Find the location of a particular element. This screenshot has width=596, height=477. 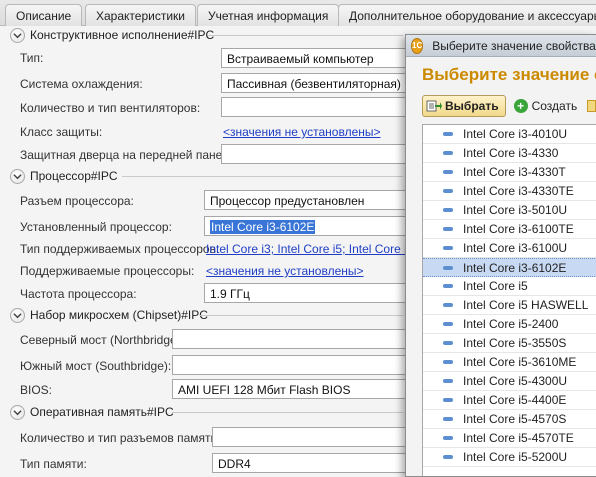

group-memory-label: Оперативная память#IPC is located at coordinates (102, 412).